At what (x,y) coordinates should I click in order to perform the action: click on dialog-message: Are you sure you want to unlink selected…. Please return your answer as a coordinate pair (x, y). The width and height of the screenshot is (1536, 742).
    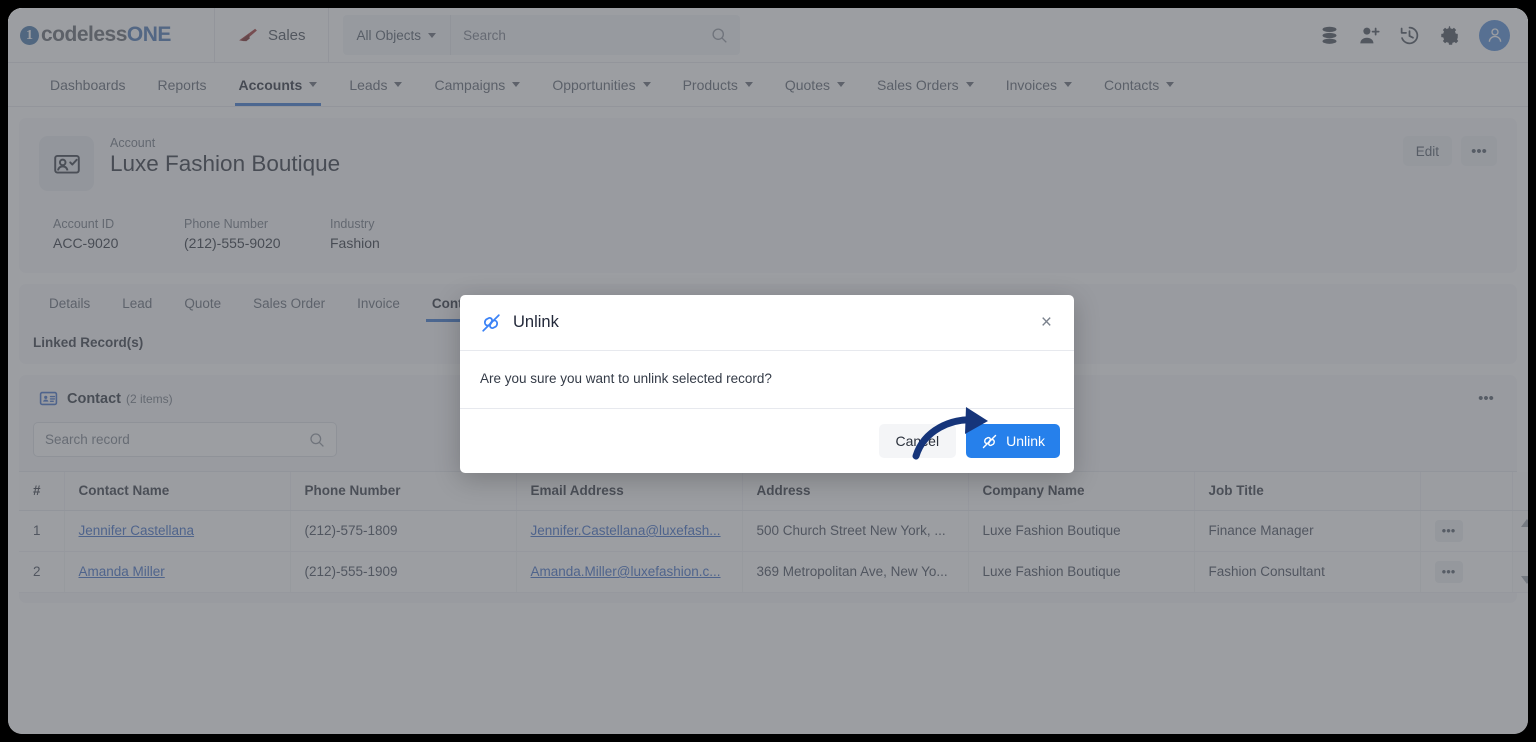
    Looking at the image, I should click on (767, 380).